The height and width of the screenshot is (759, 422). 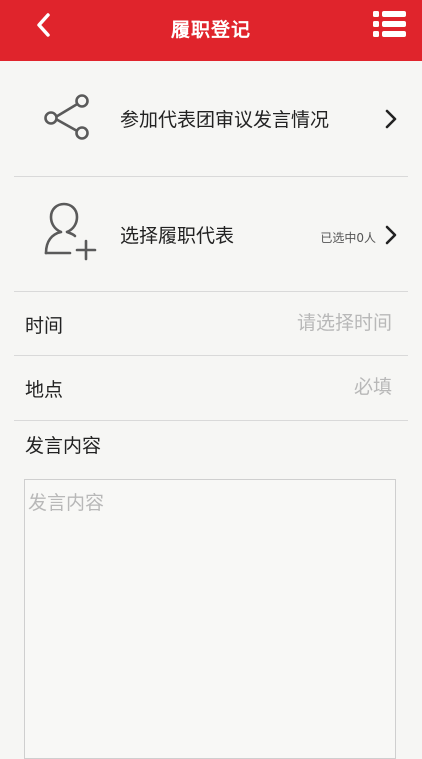 What do you see at coordinates (44, 390) in the screenshot?
I see `location-label: 地点` at bounding box center [44, 390].